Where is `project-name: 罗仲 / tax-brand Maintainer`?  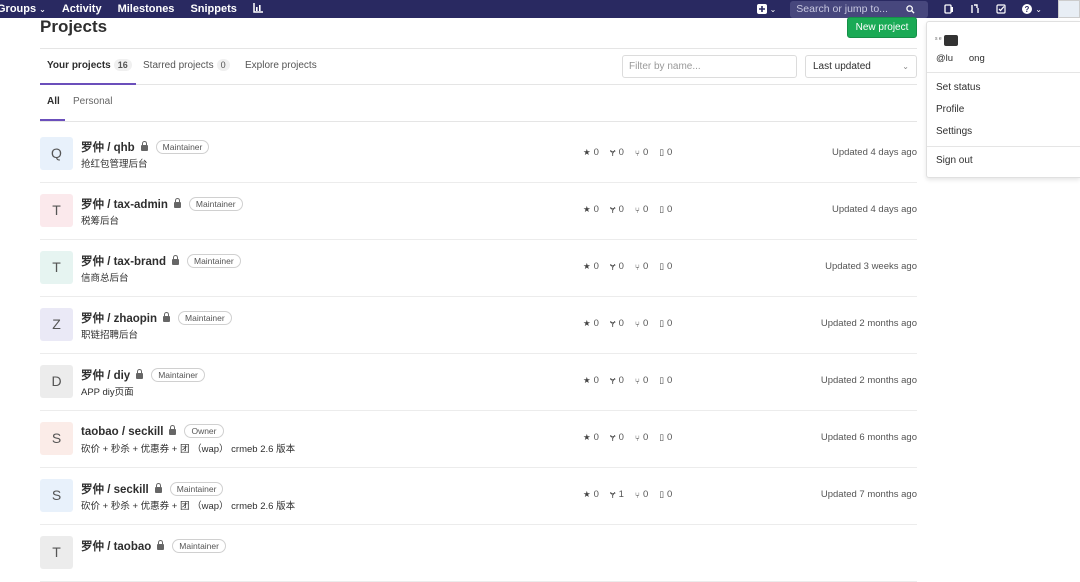
project-name: 罗仲 / tax-brand Maintainer is located at coordinates (161, 261).